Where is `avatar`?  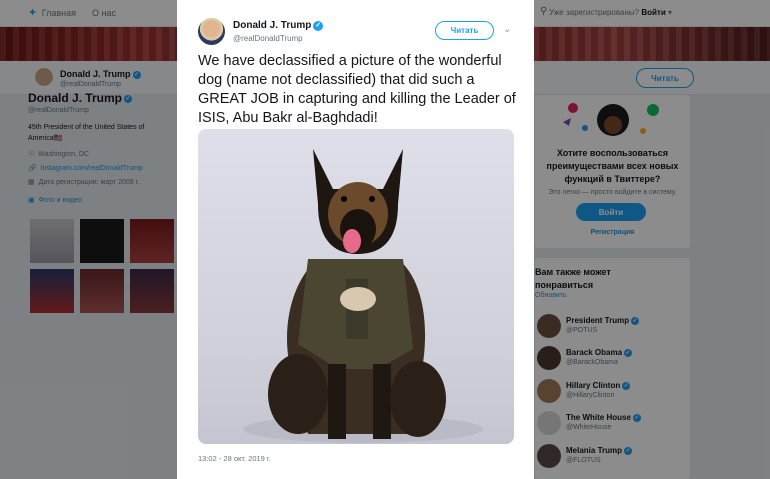 avatar is located at coordinates (211, 31).